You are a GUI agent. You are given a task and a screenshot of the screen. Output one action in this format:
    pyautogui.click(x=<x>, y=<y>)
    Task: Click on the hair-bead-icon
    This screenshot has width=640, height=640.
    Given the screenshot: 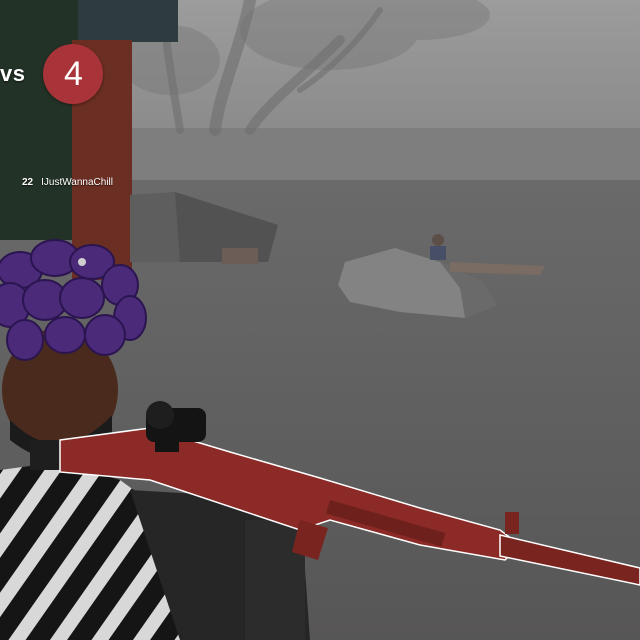 What is the action you would take?
    pyautogui.click(x=82, y=262)
    